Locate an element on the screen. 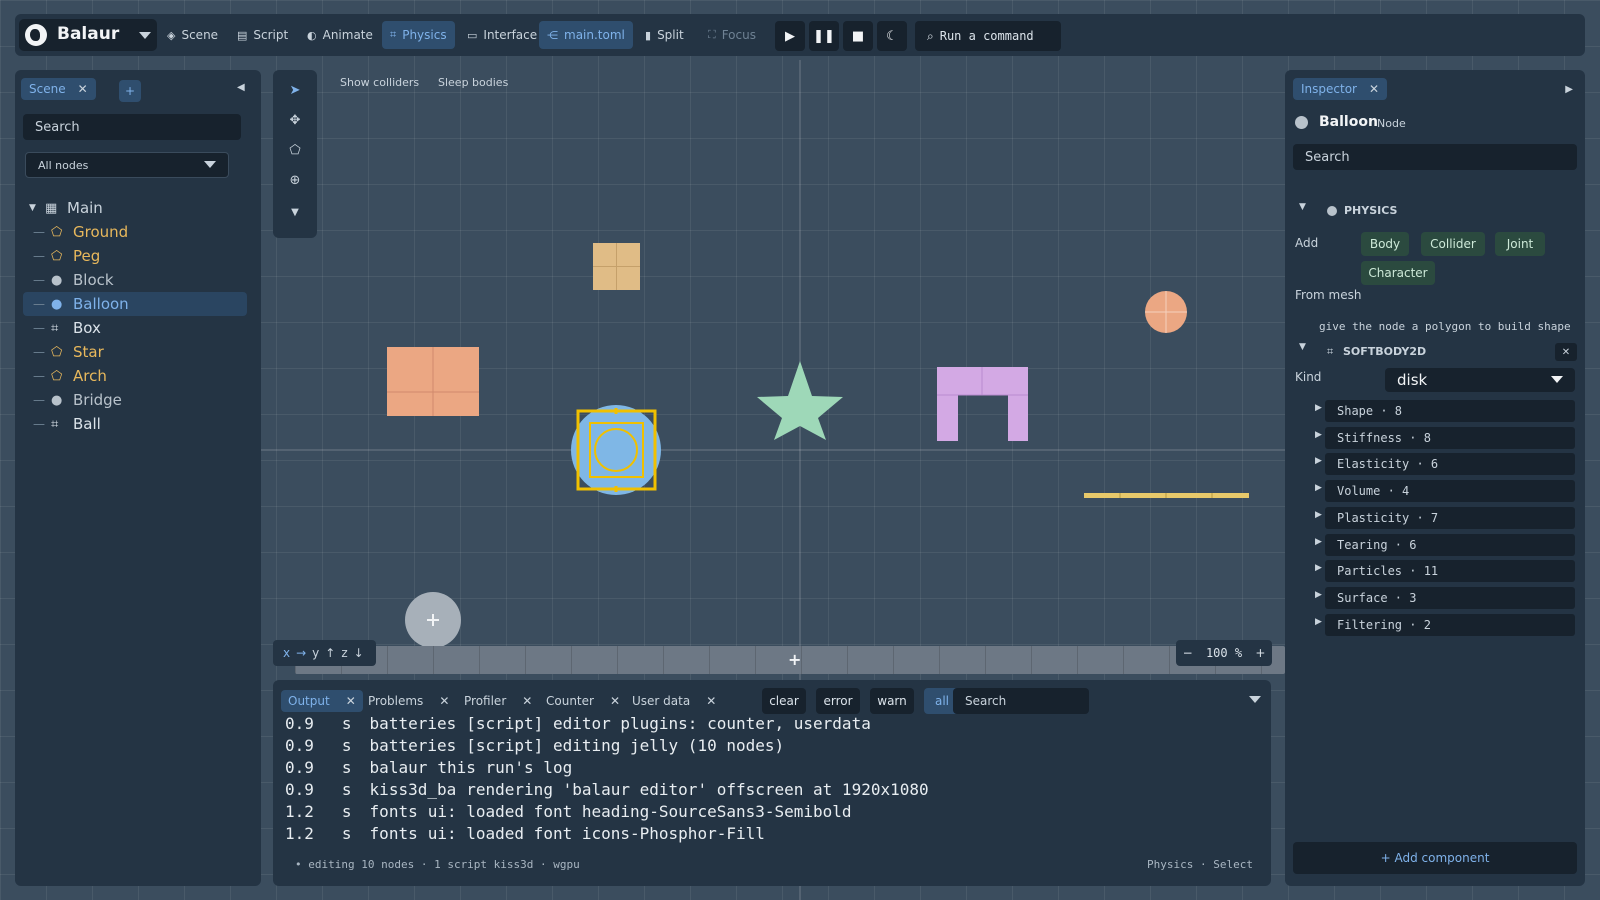  filter-warn-button: warn is located at coordinates (892, 701).